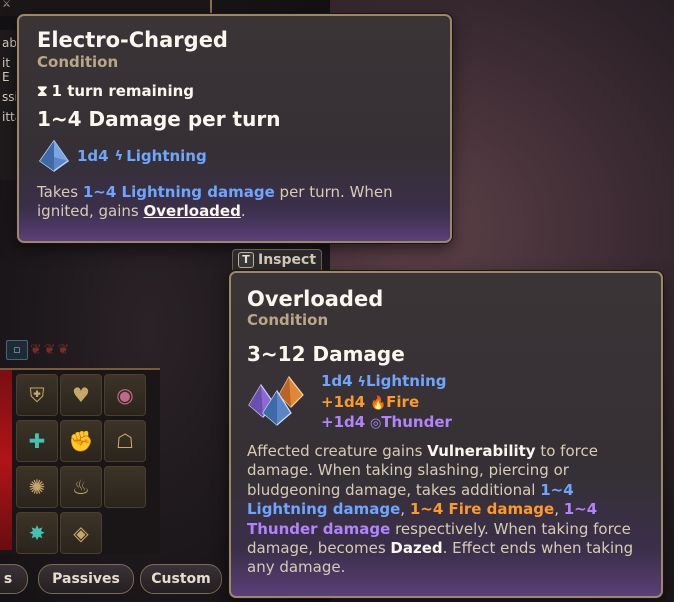  I want to click on desc-highlight-fire: 1~4 Fire damage, so click(482, 509).